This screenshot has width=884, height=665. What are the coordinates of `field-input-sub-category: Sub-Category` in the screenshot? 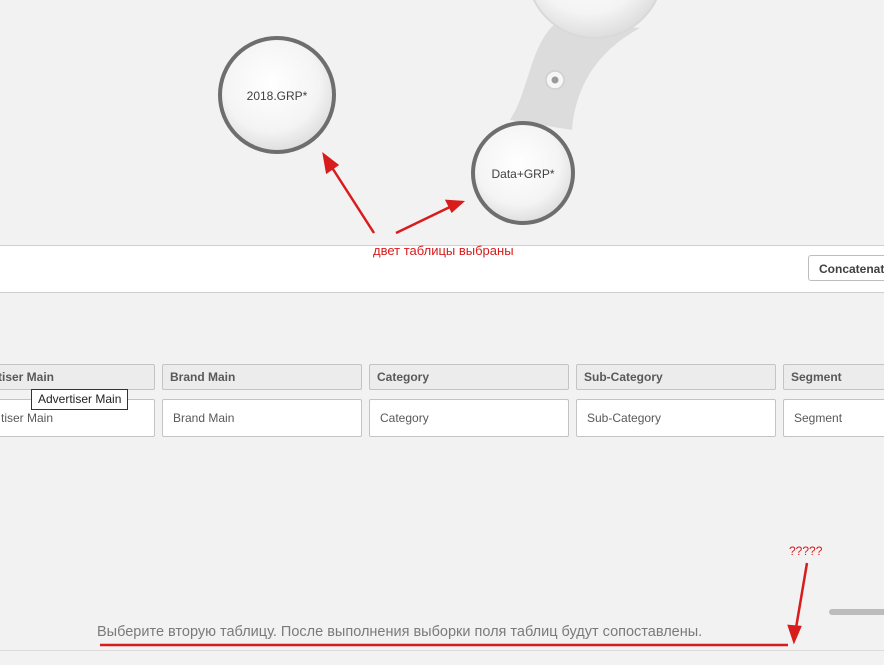 It's located at (676, 418).